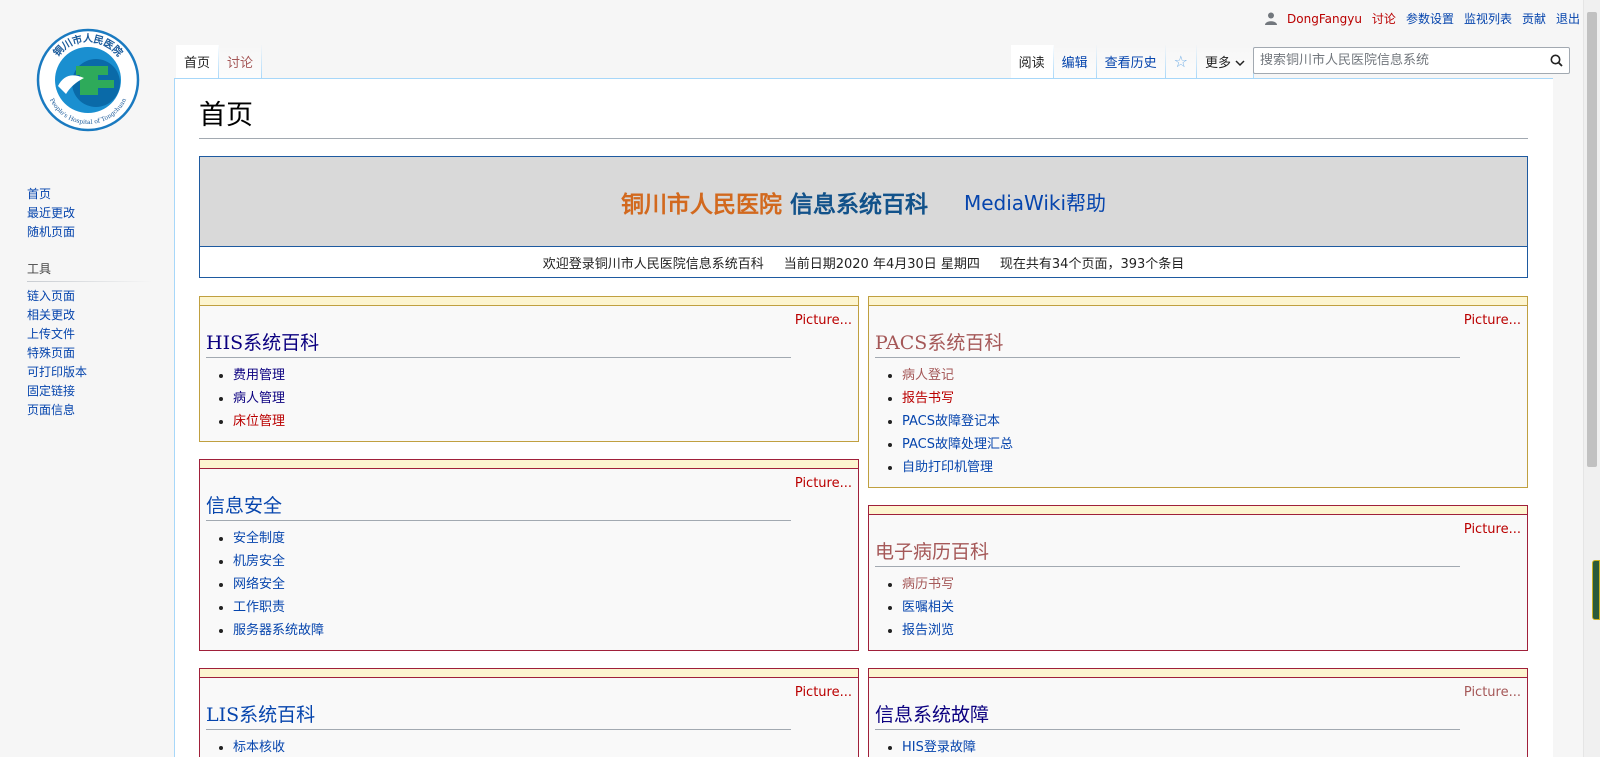  Describe the element at coordinates (957, 444) in the screenshot. I see `pacs-item-fault-summary: PACS故障处理汇总` at that location.